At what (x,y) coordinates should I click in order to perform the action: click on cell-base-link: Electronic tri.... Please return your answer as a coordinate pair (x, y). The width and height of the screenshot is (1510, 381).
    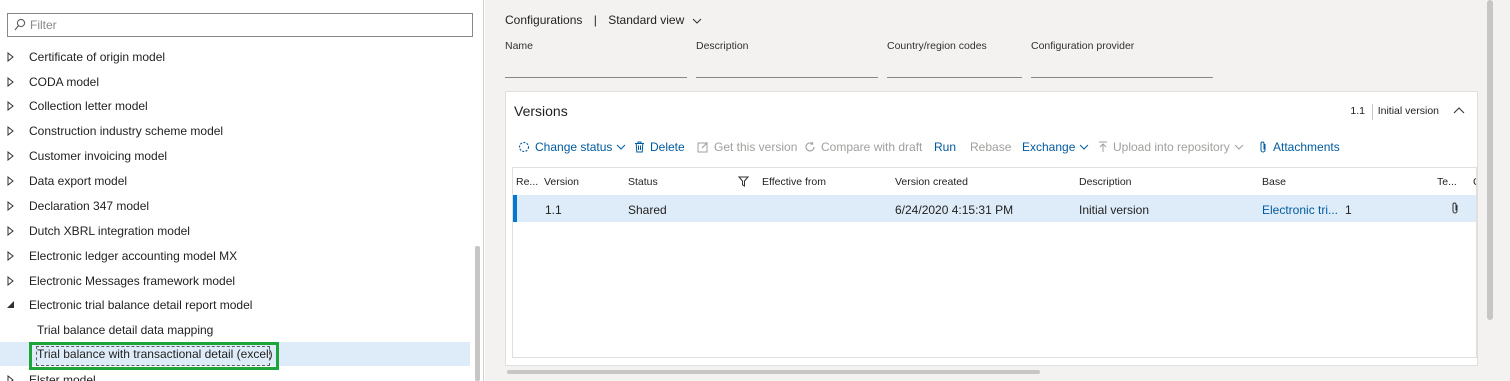
    Looking at the image, I should click on (1300, 210).